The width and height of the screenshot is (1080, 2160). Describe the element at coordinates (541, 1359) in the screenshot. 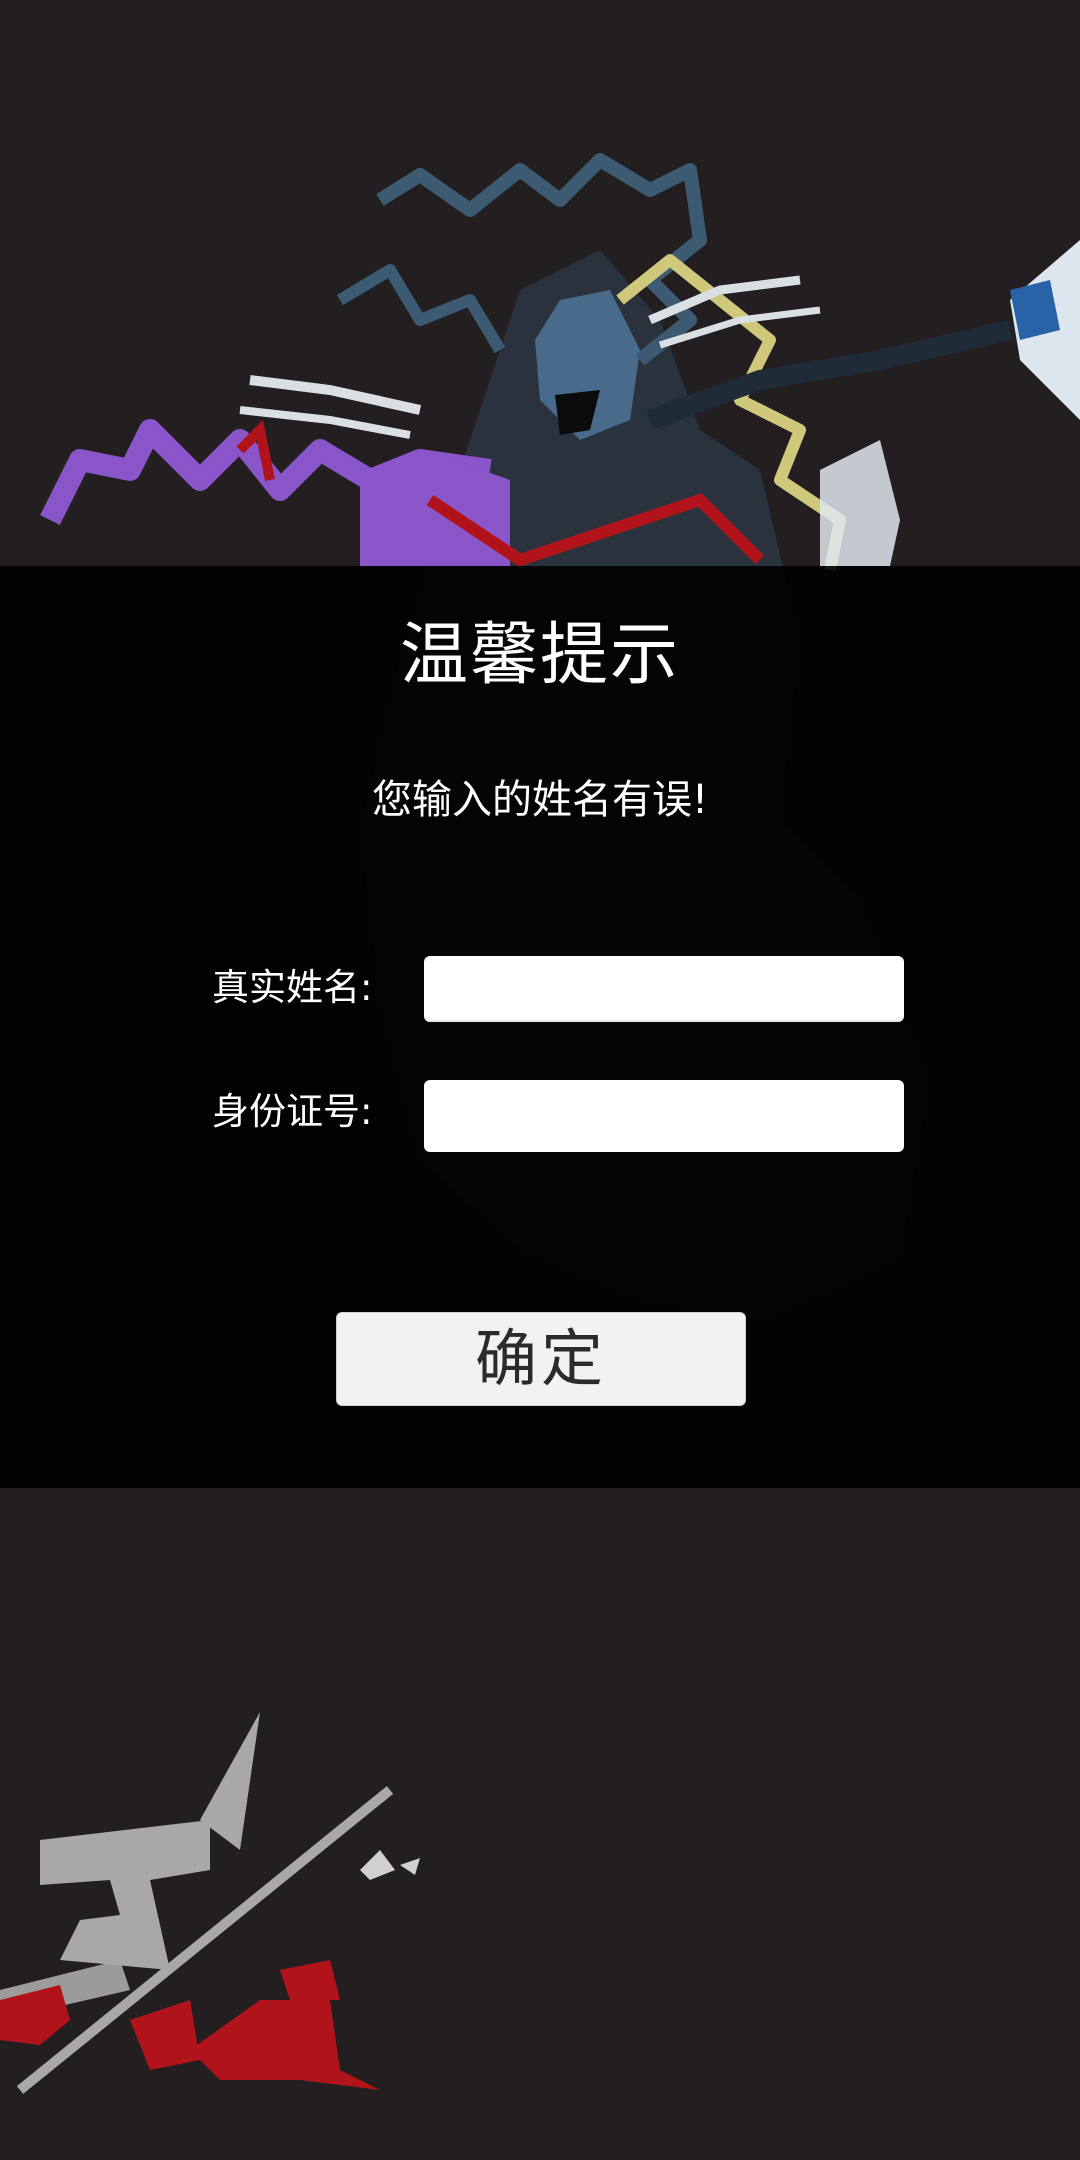

I see `confirm-button: 确定` at that location.